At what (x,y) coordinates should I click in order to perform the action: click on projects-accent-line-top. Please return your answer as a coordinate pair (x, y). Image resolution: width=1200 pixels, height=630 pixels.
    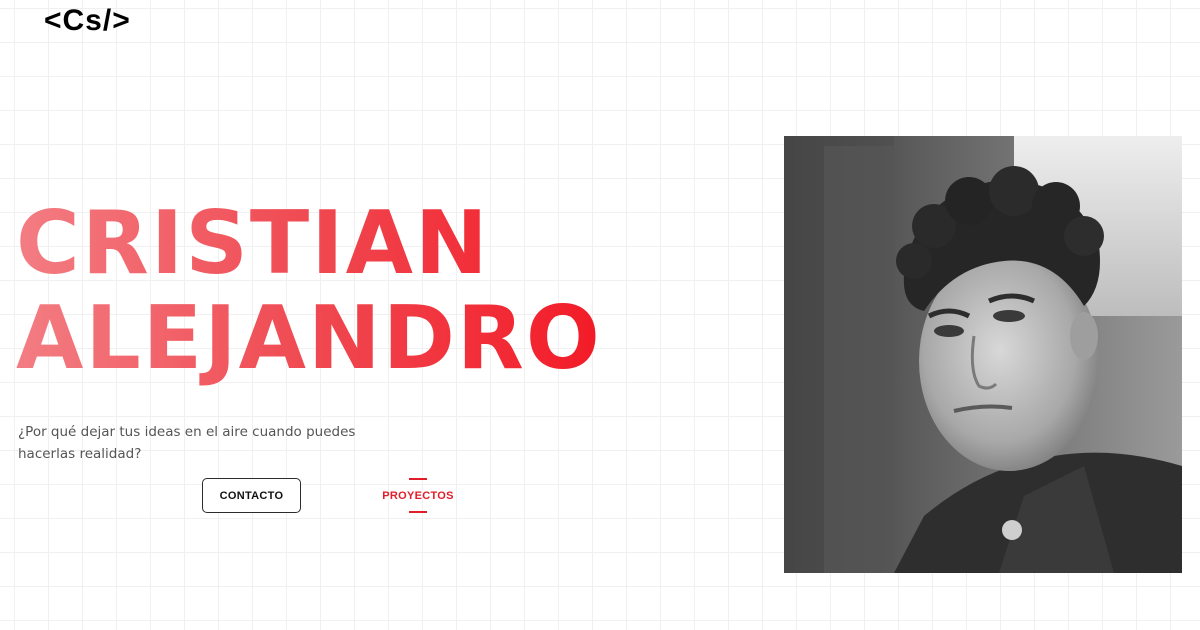
    Looking at the image, I should click on (418, 479).